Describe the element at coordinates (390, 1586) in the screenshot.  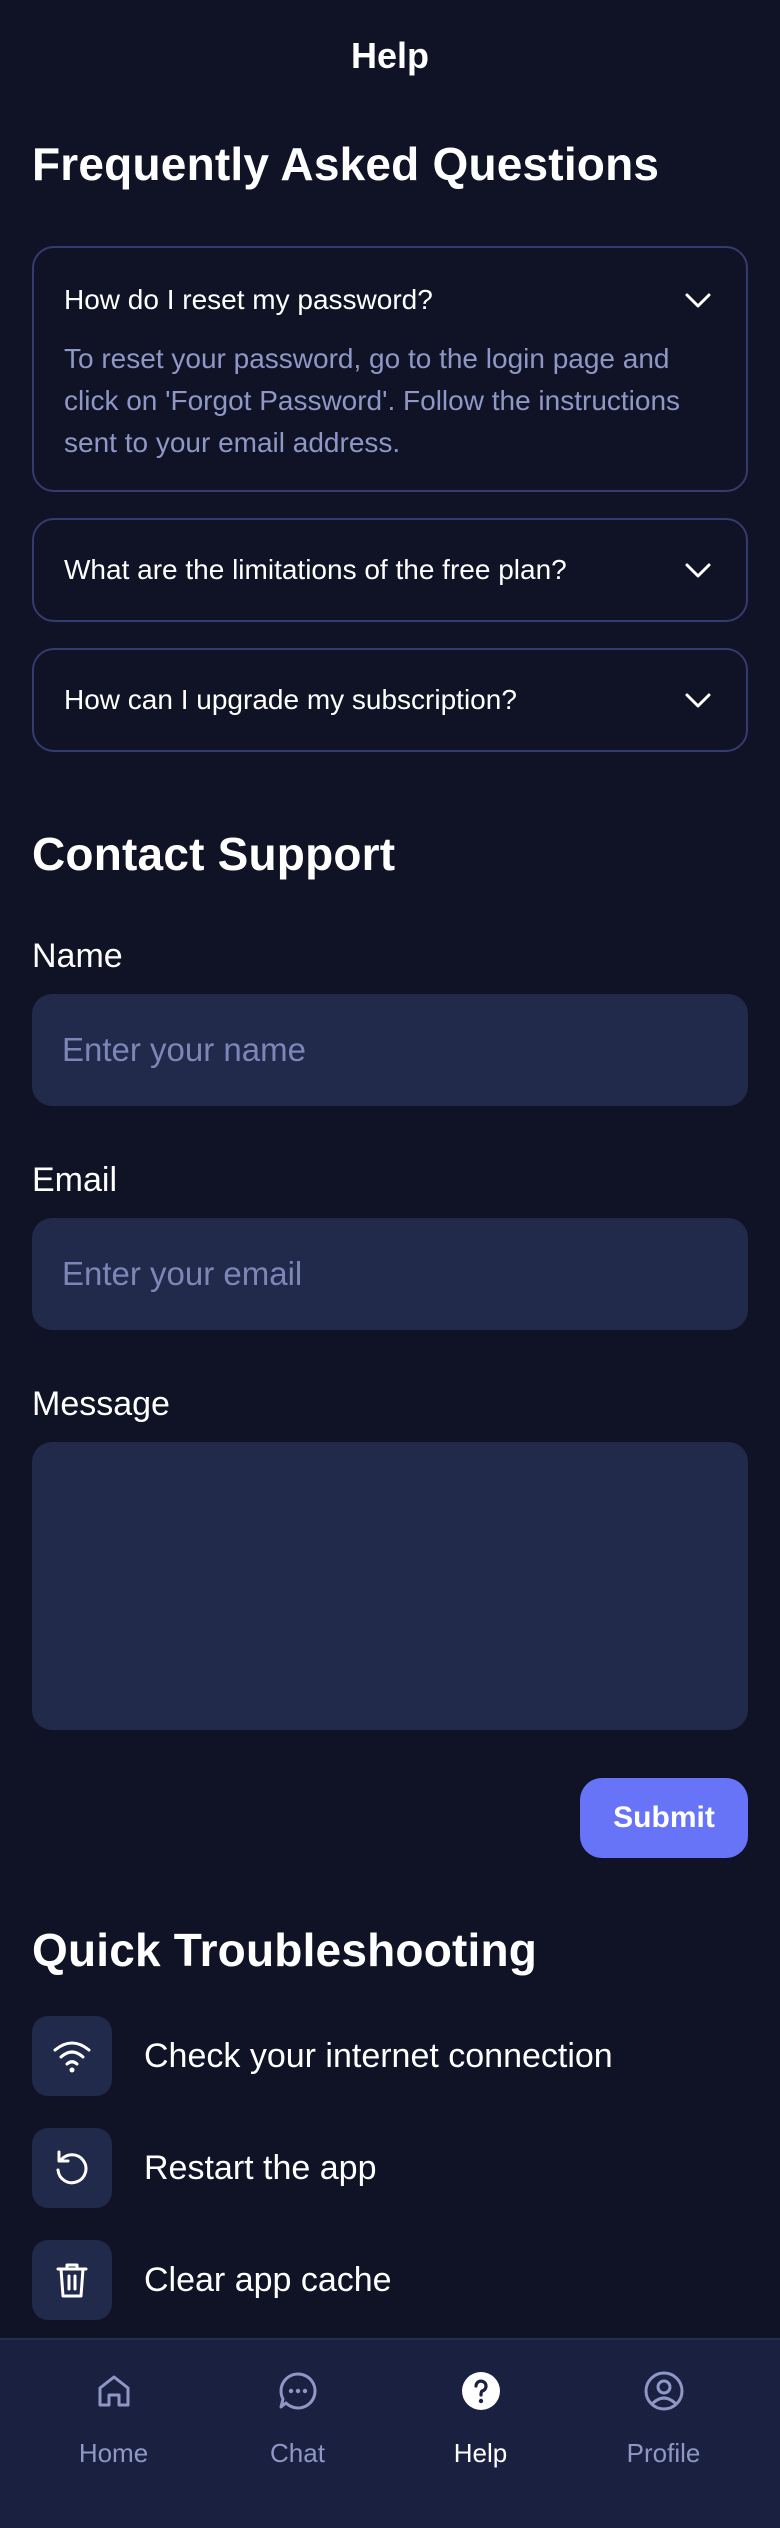
I see `message-textarea` at that location.